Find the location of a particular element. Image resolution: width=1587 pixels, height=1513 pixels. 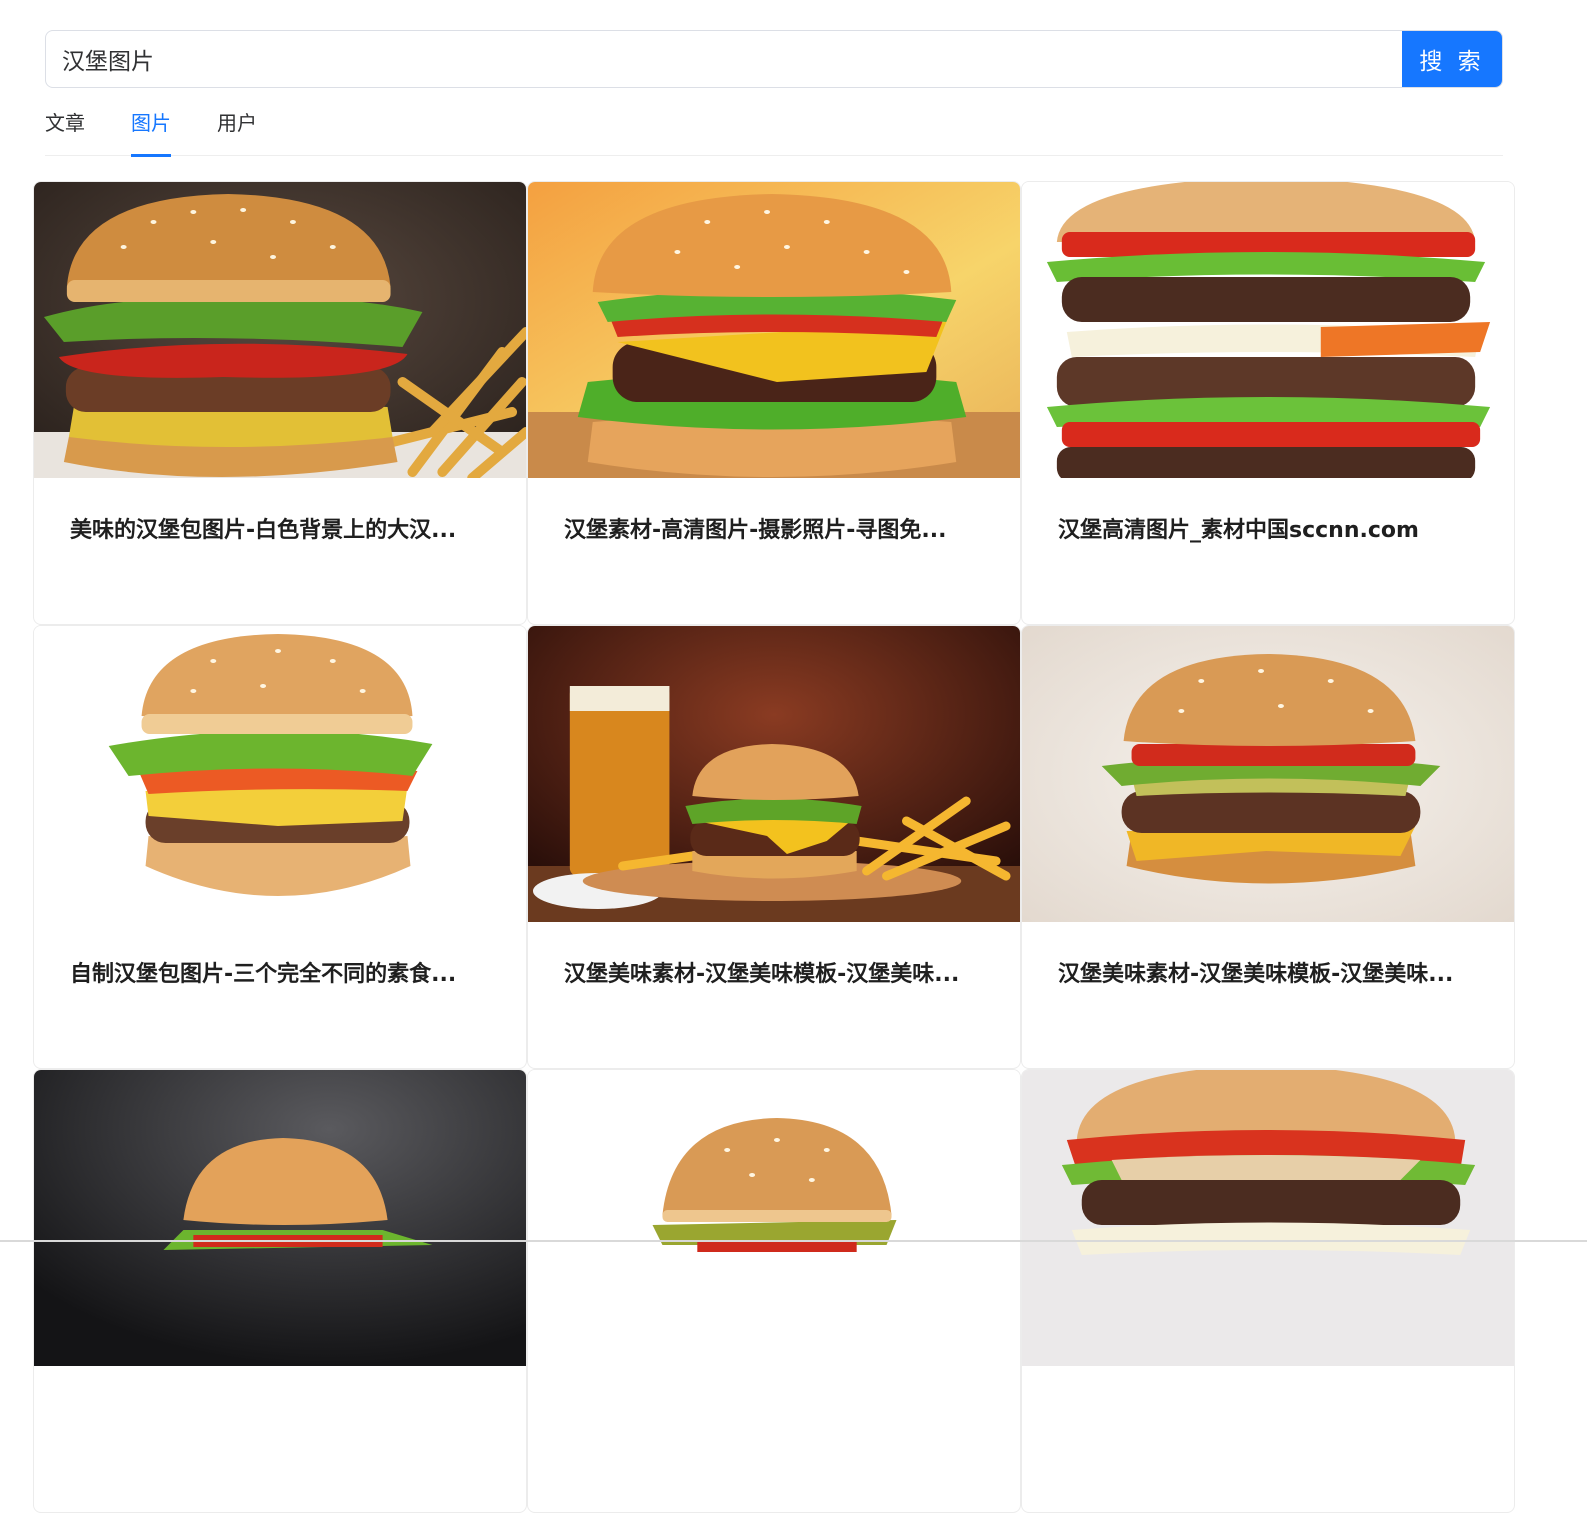

search-input is located at coordinates (724, 59).